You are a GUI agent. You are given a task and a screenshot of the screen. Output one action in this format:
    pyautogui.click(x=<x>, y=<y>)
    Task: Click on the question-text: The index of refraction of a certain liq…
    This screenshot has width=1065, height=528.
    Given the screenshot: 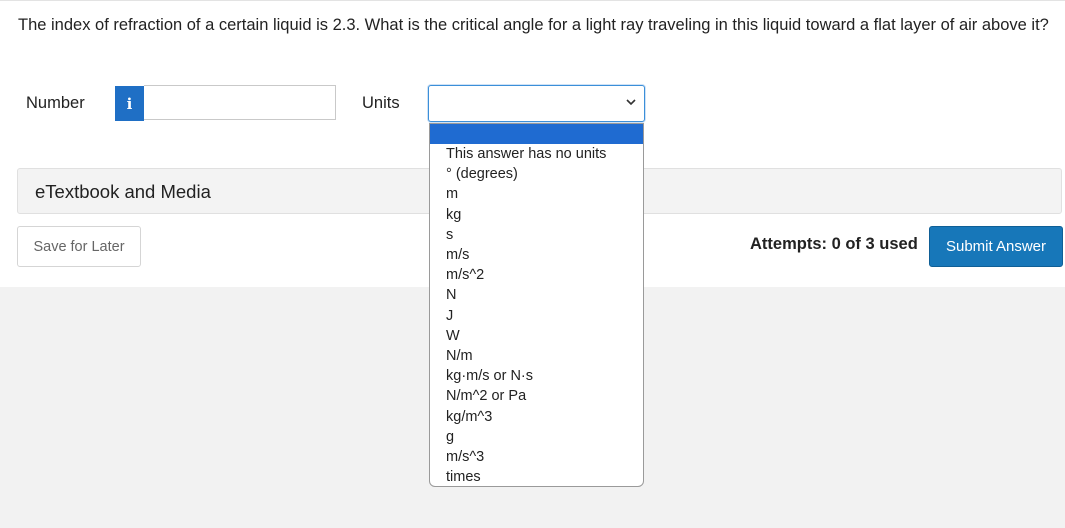 What is the action you would take?
    pyautogui.click(x=533, y=25)
    